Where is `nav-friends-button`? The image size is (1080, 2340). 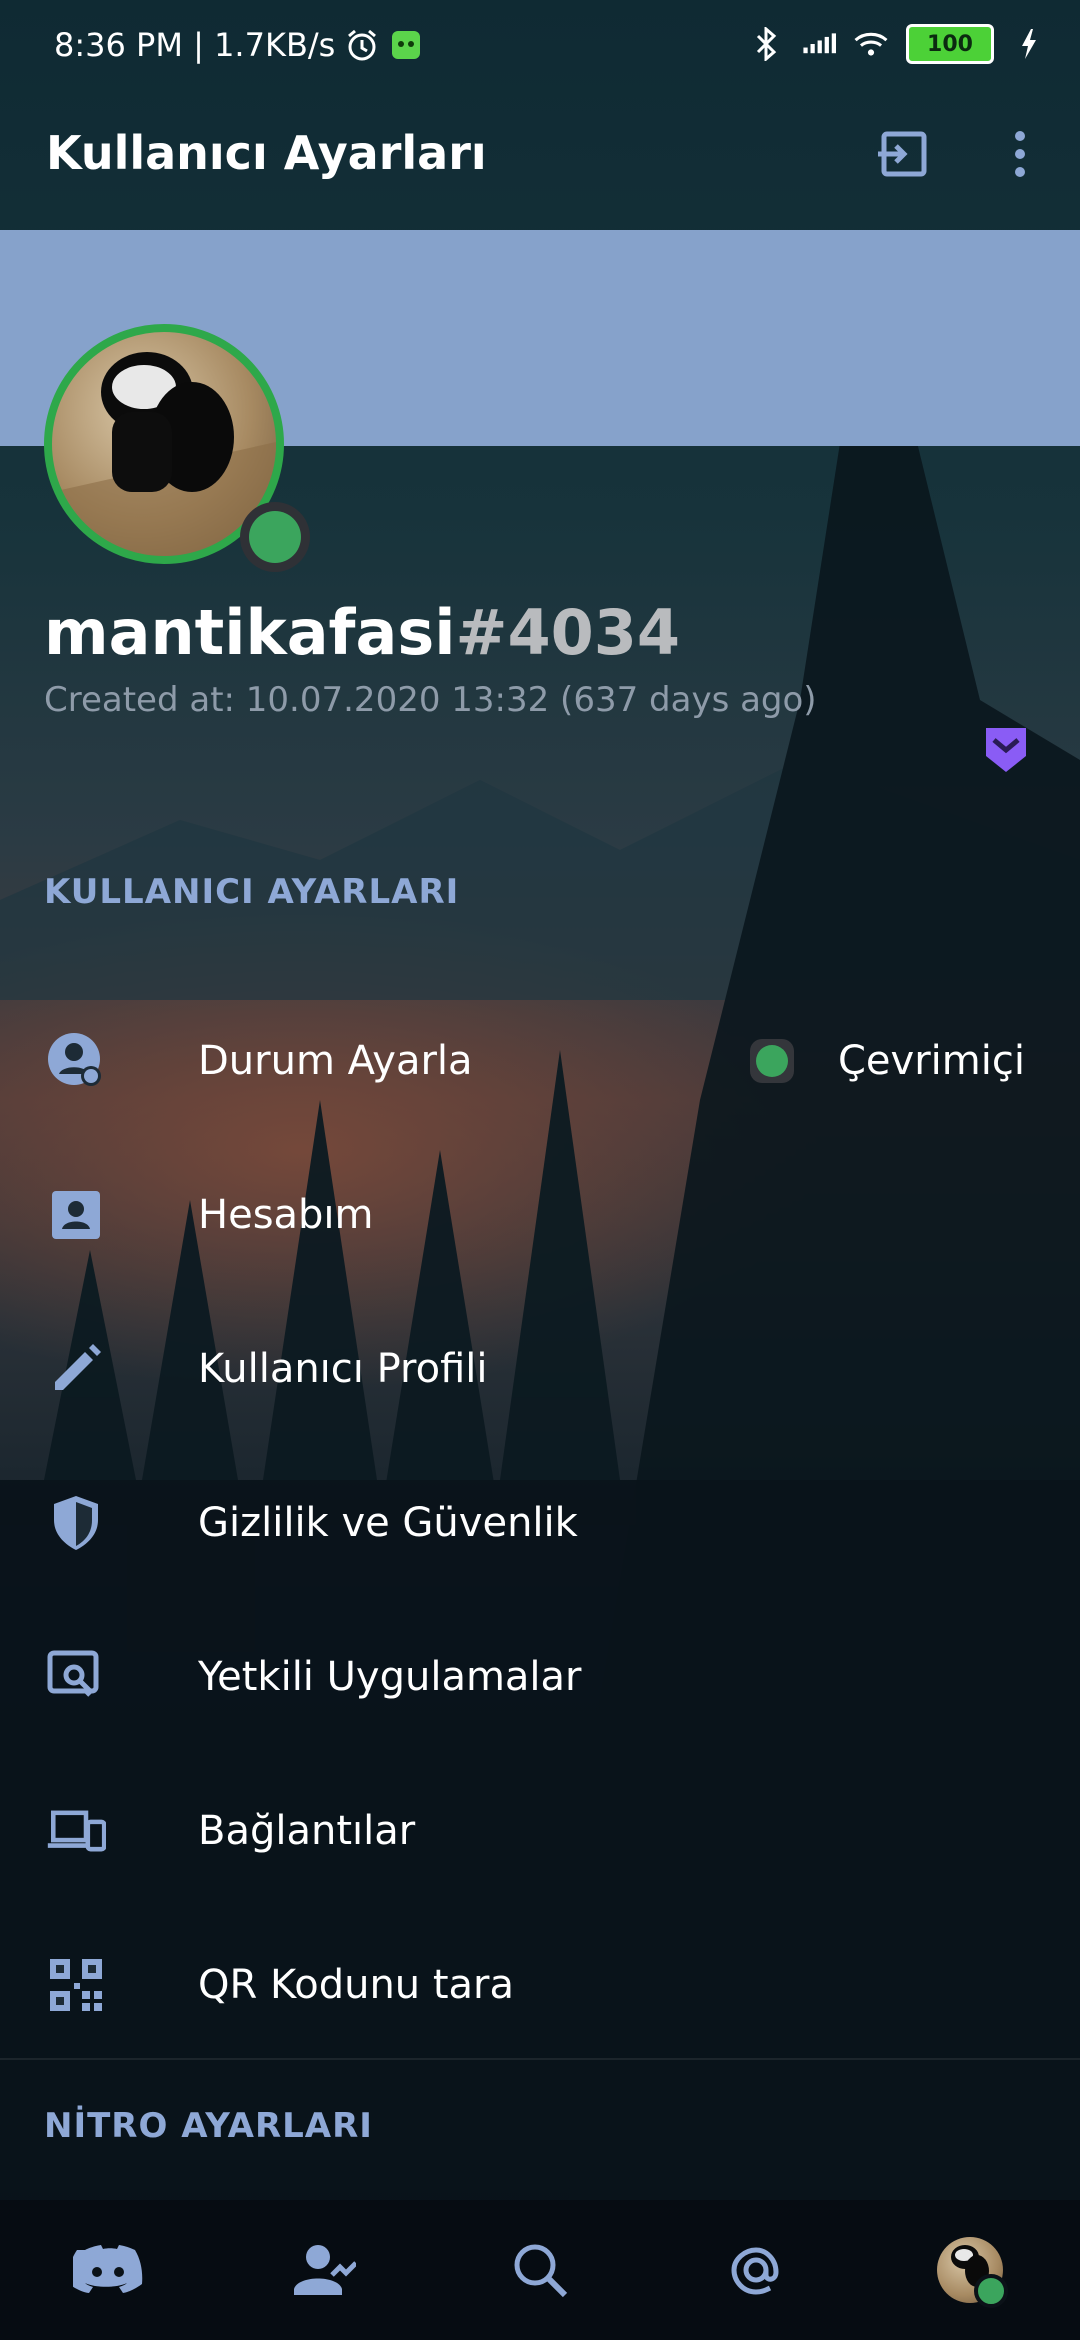 nav-friends-button is located at coordinates (324, 2270).